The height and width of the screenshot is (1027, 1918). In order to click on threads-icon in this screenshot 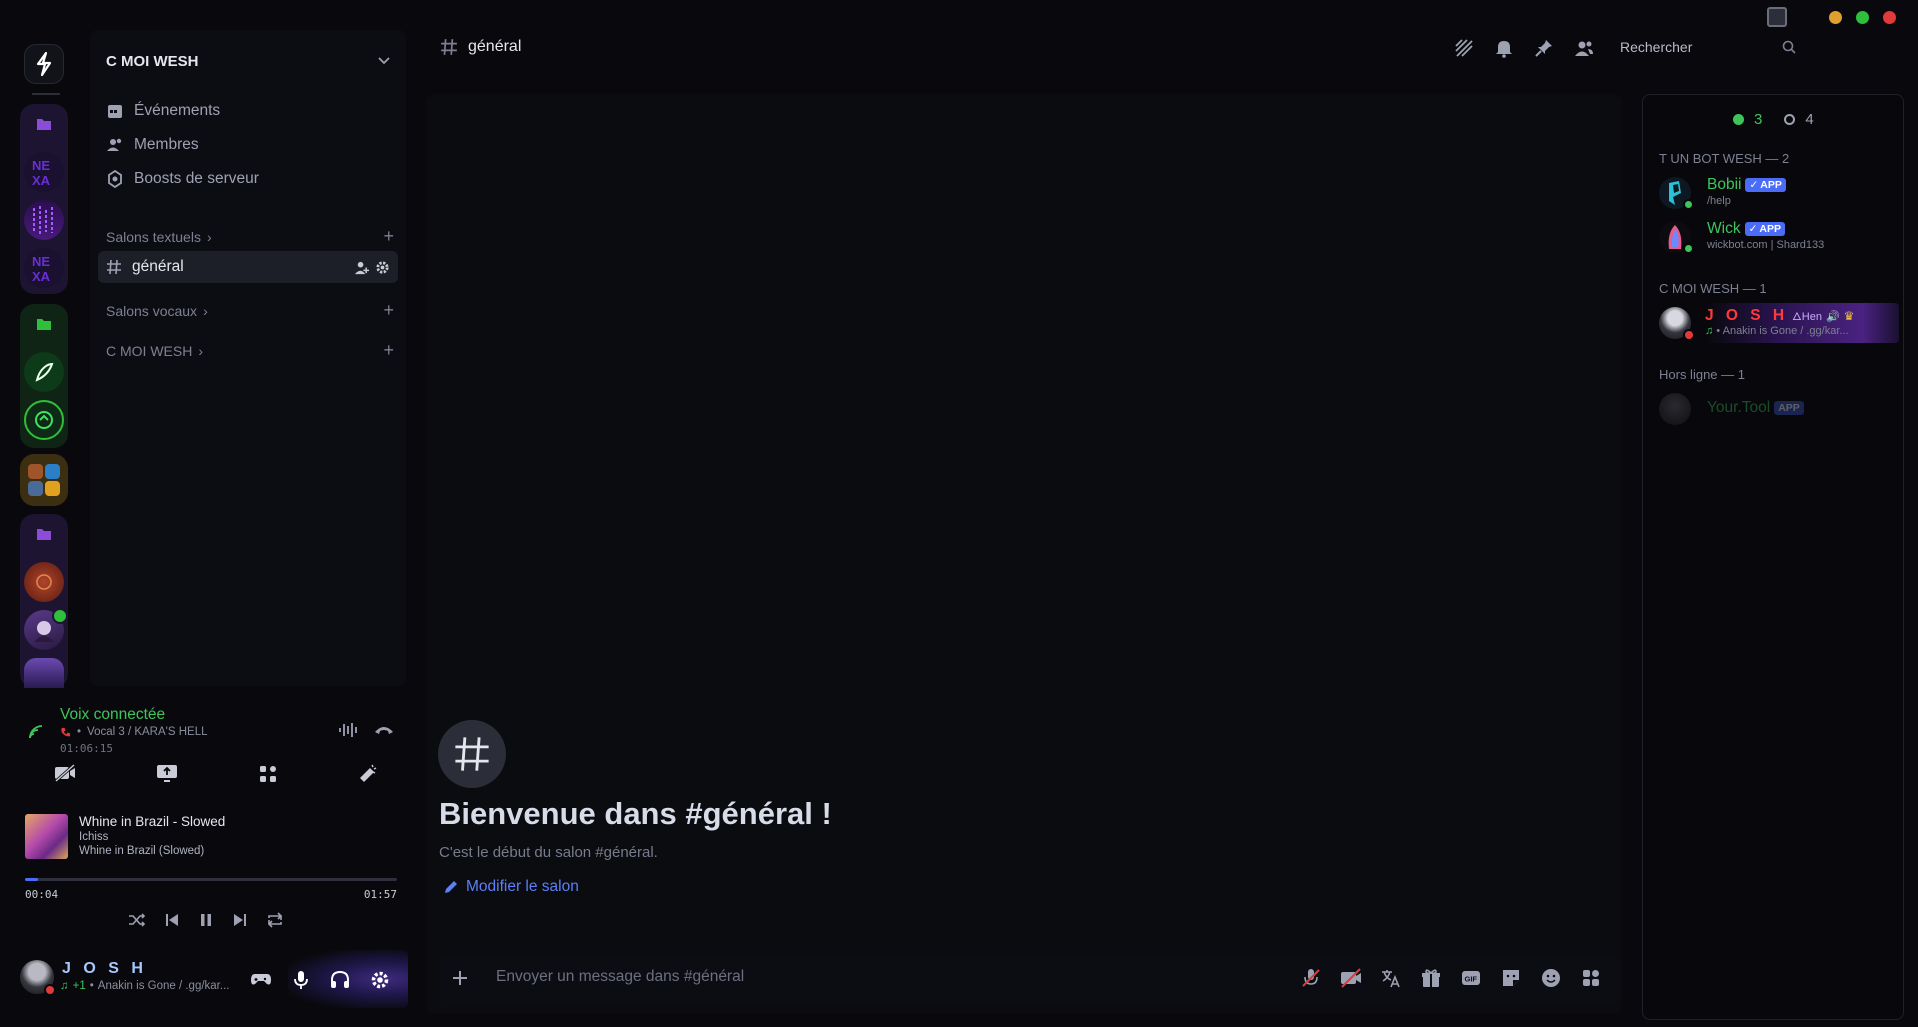, I will do `click(1464, 48)`.